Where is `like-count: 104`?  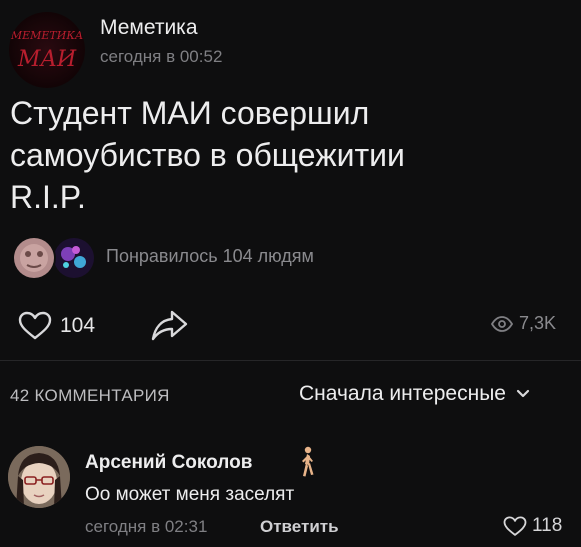
like-count: 104 is located at coordinates (78, 325).